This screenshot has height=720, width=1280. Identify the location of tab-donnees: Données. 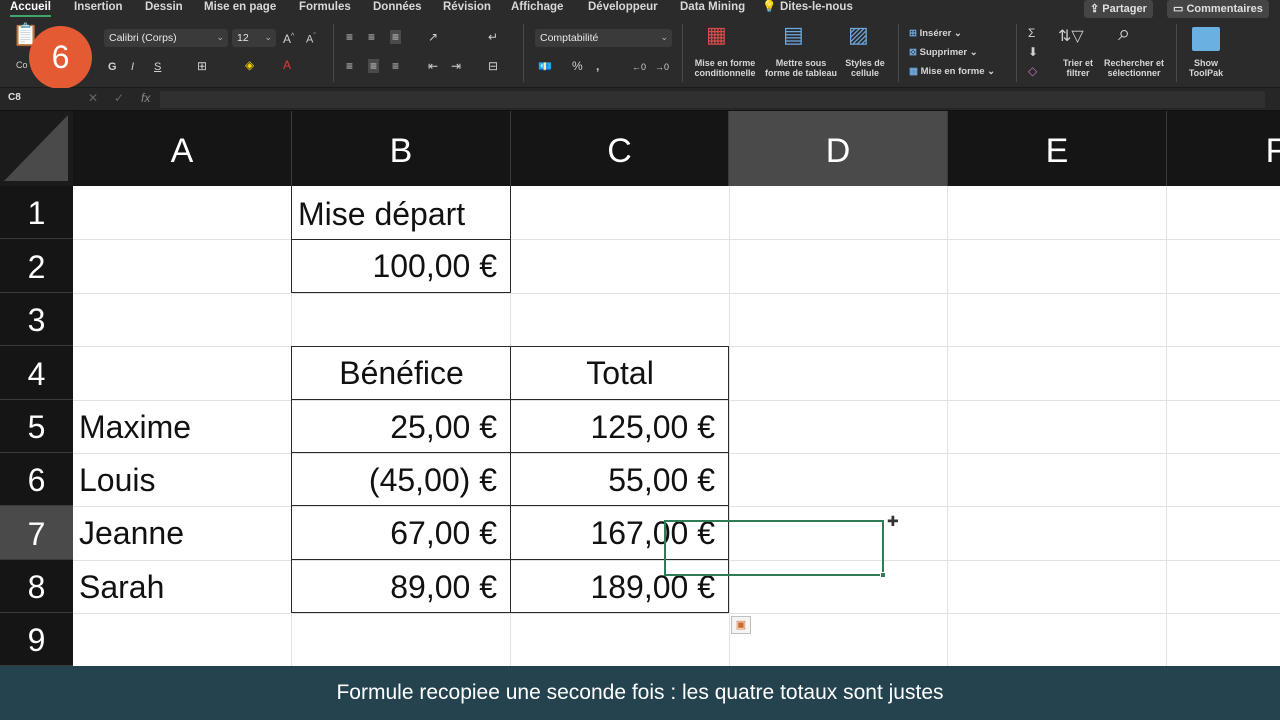
(397, 7).